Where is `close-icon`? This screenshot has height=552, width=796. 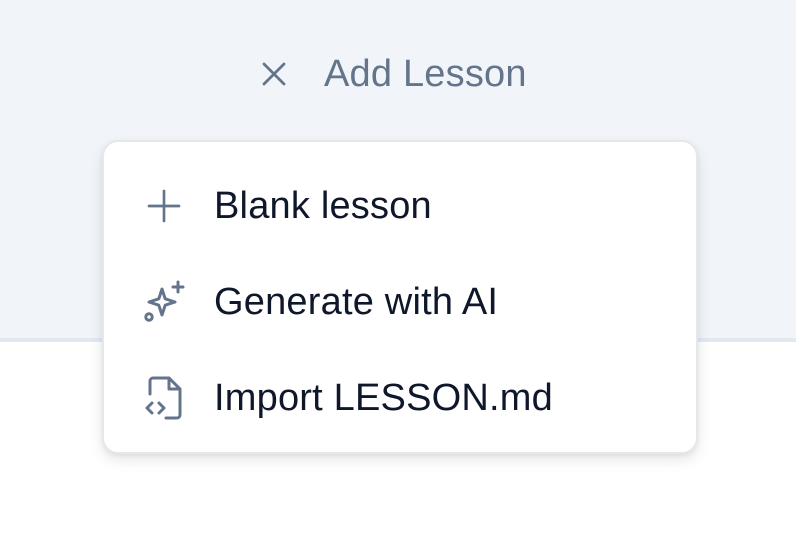 close-icon is located at coordinates (274, 74).